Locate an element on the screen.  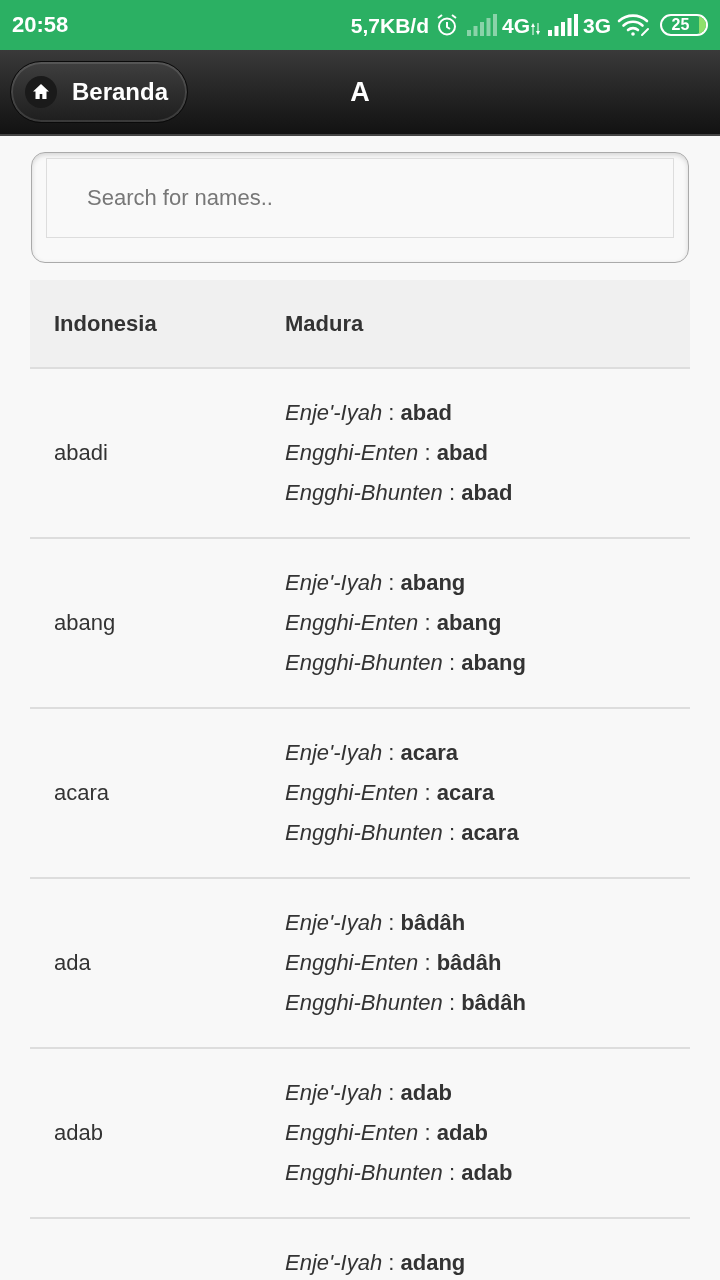
column-header: Madura is located at coordinates (324, 324).